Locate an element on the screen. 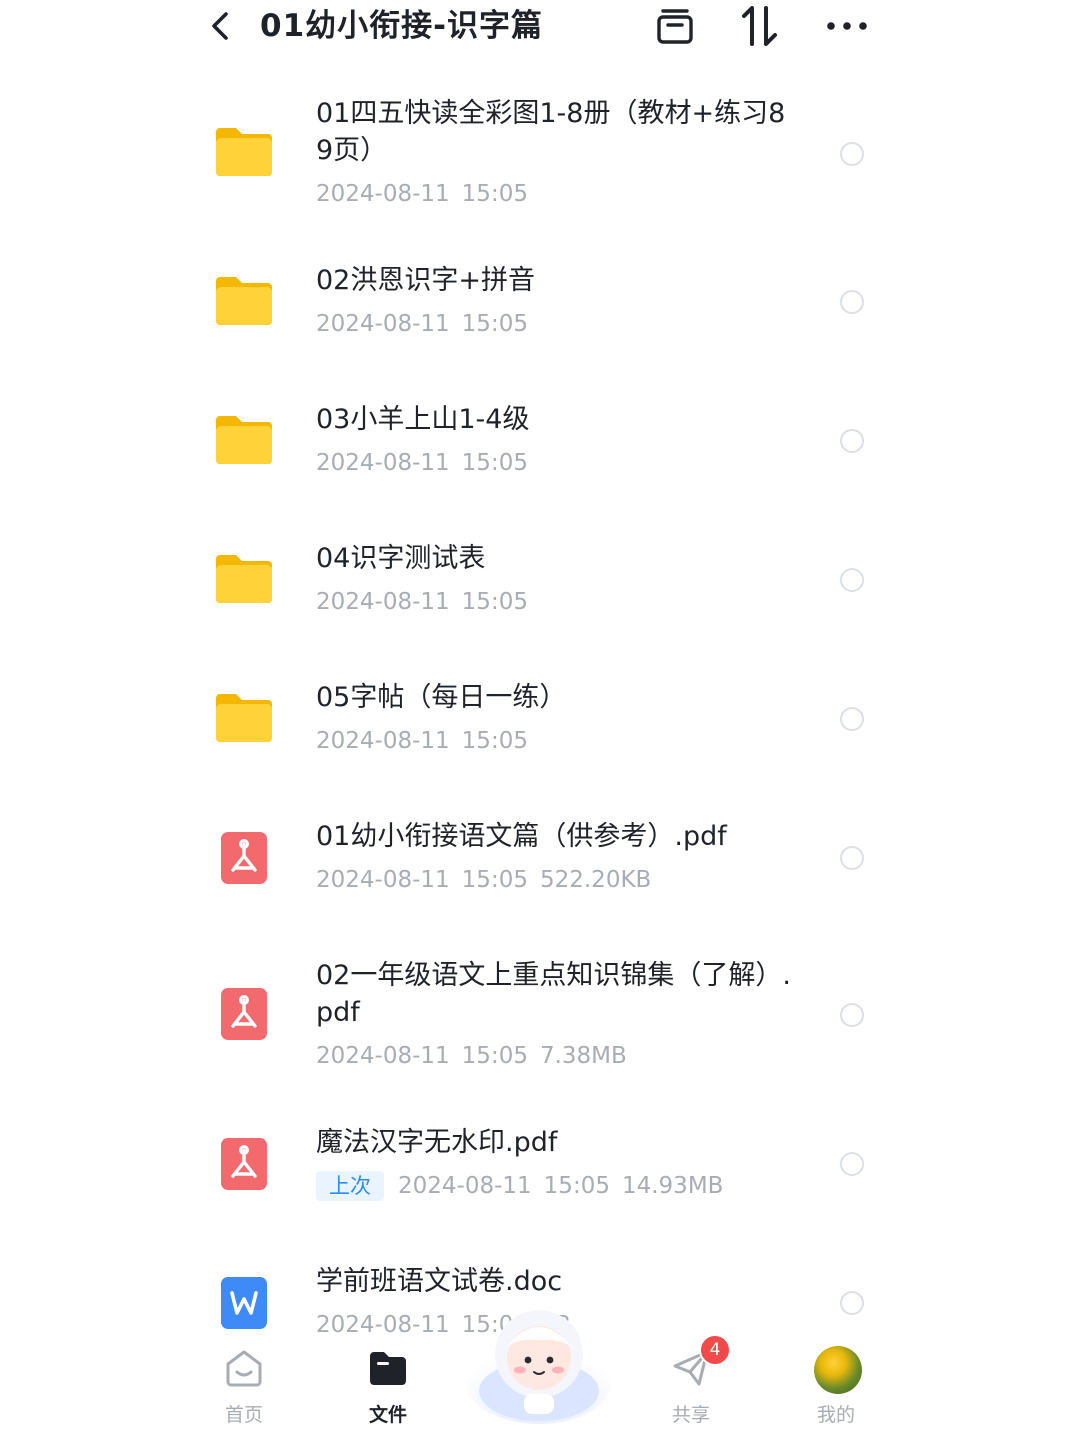  top-bar: 01幼小衔接-识字篇 is located at coordinates (540, 30).